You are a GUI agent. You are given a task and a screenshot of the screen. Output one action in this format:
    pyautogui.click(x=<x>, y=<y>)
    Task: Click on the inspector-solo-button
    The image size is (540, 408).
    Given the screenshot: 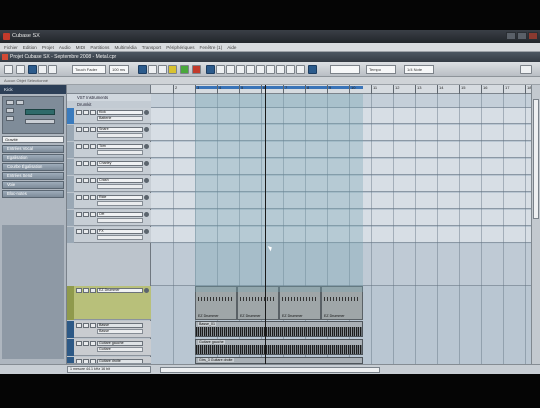 What is the action you would take?
    pyautogui.click(x=20, y=102)
    